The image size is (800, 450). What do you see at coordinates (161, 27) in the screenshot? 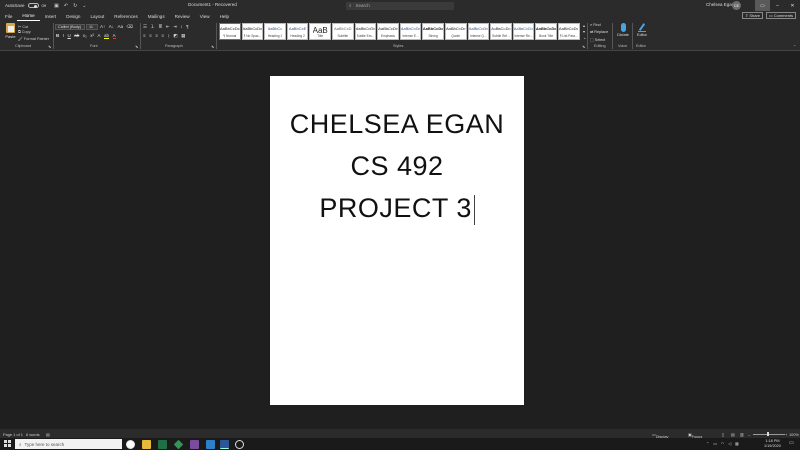
I see `multilevel-list-icon: ≣` at bounding box center [161, 27].